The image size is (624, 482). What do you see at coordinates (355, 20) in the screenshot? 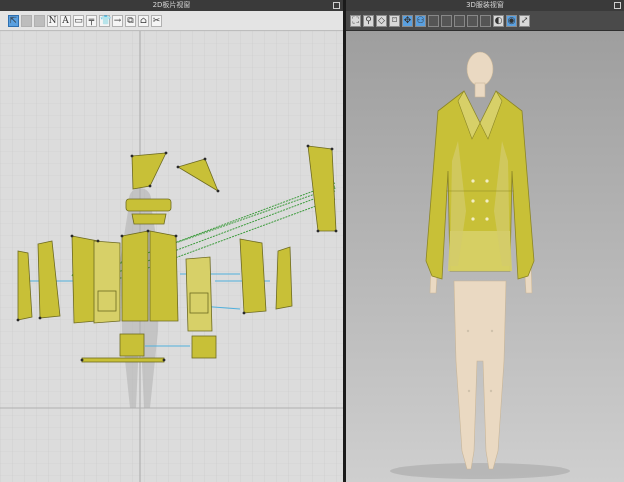
I see `select-icon: ⛶` at bounding box center [355, 20].